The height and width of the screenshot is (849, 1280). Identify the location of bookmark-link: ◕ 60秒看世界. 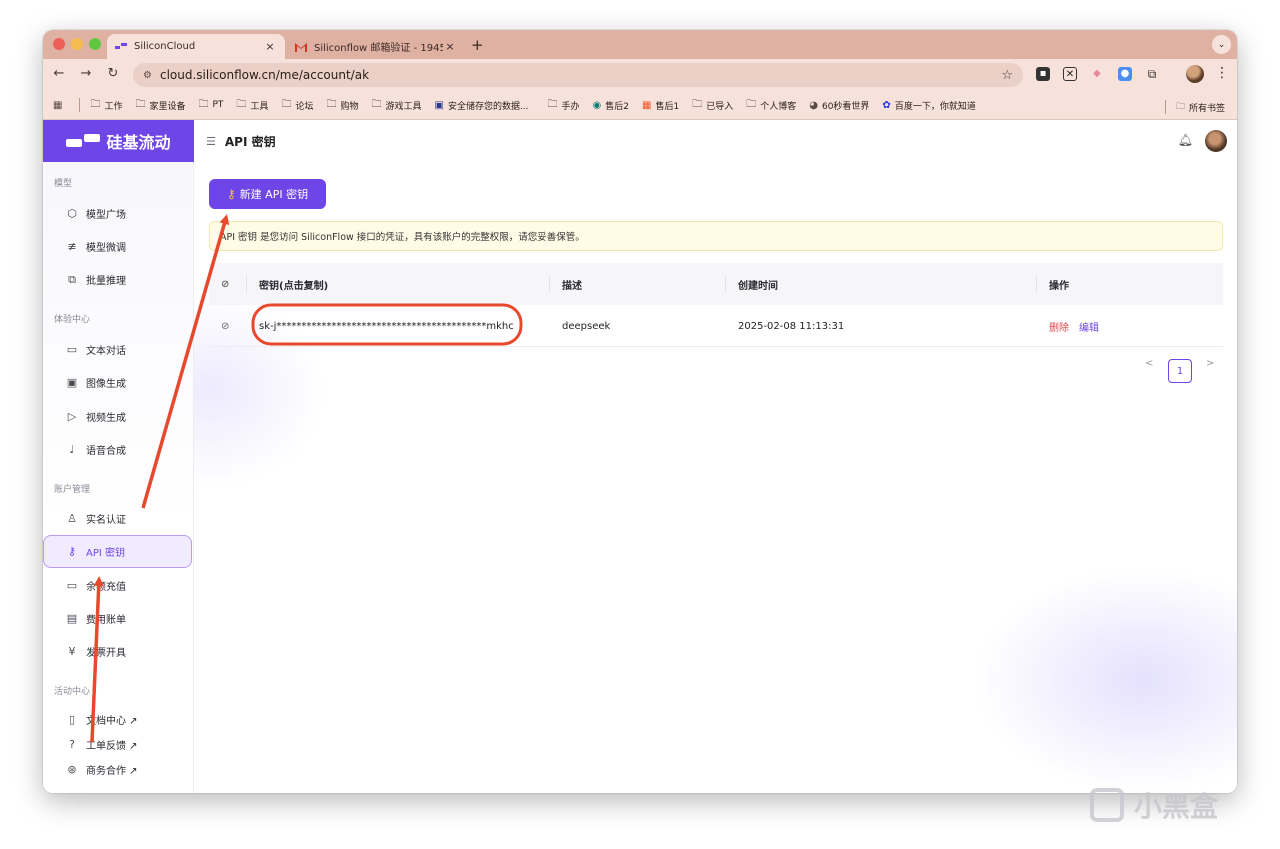
(839, 105).